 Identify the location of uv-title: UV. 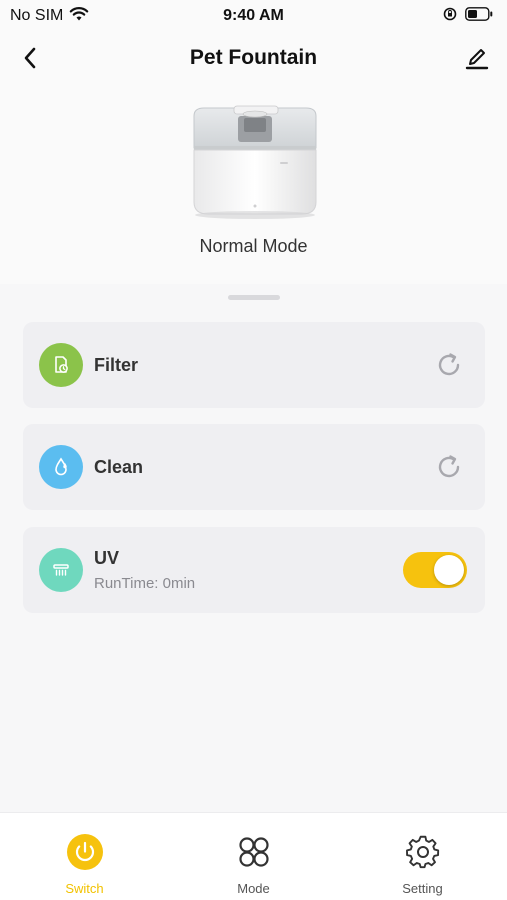
(107, 558).